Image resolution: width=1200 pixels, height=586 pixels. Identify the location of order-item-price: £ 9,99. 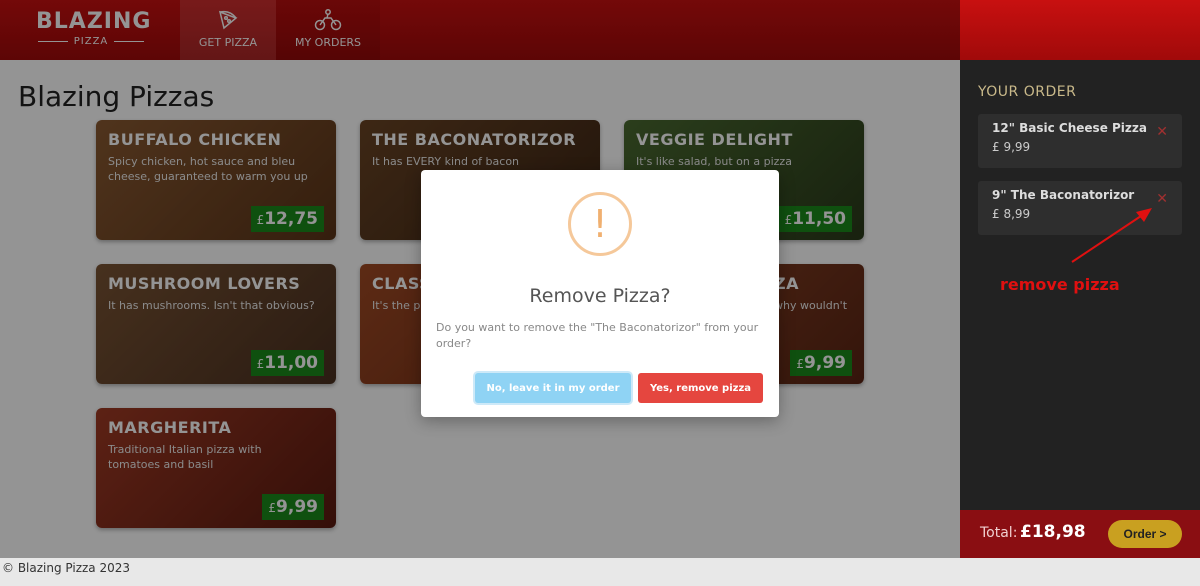
(1011, 147).